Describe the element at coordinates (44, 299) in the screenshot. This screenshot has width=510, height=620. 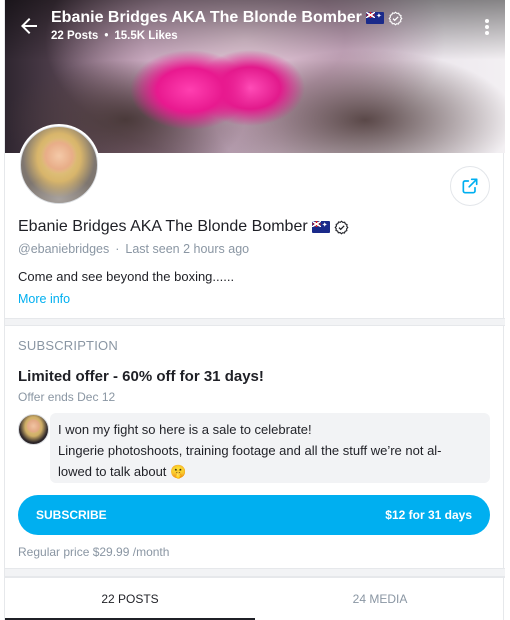
I see `more-info-link: More info` at that location.